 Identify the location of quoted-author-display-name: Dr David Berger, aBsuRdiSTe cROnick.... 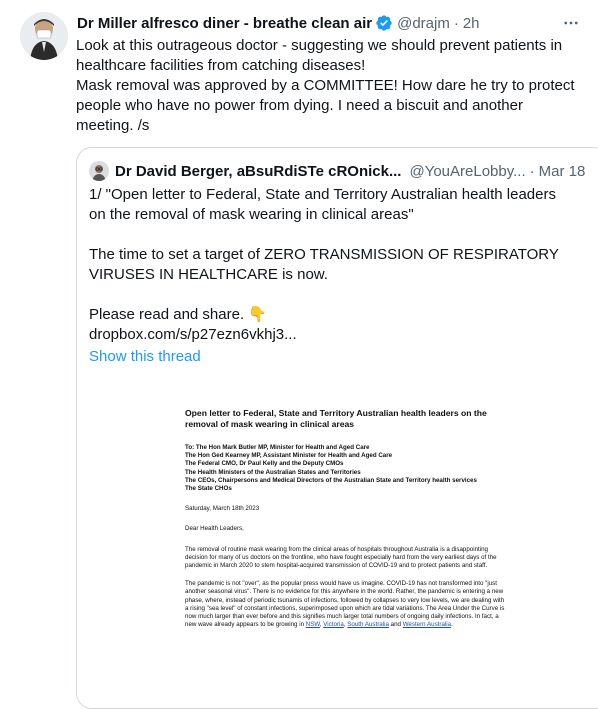
(258, 171).